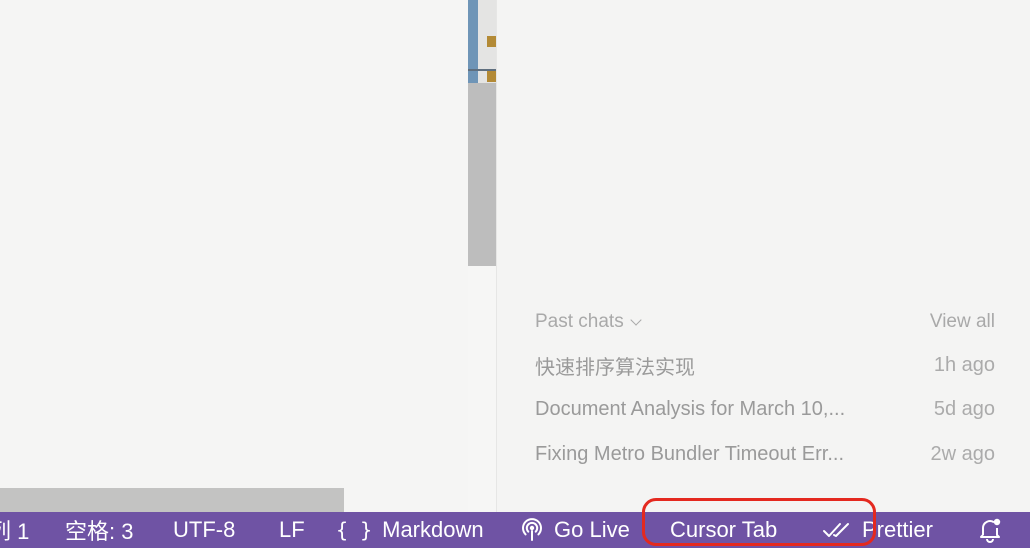  I want to click on status-column-label: 列 1, so click(15, 531).